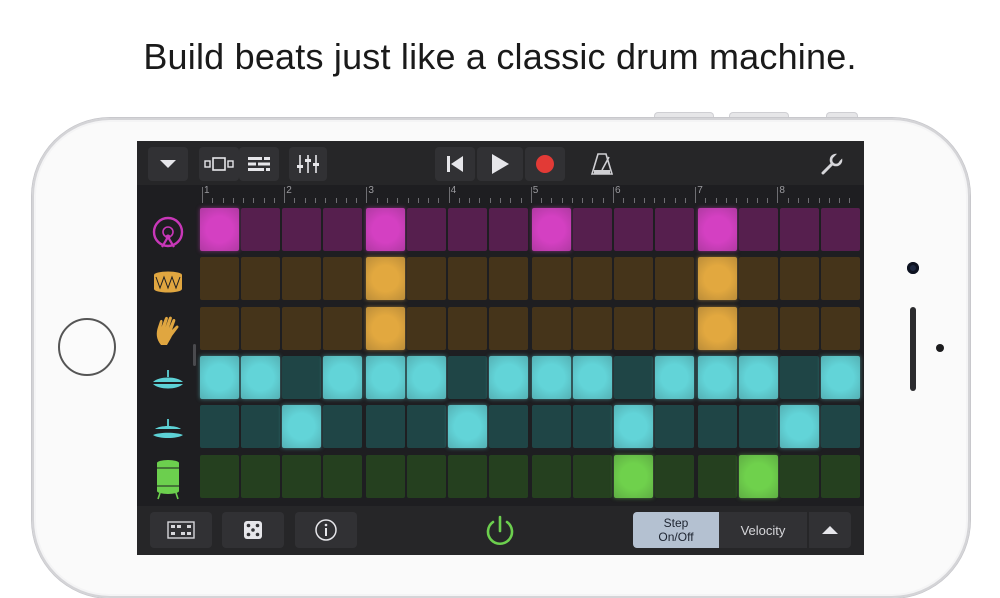 Image resolution: width=1000 pixels, height=598 pixels. I want to click on home-button, so click(87, 347).